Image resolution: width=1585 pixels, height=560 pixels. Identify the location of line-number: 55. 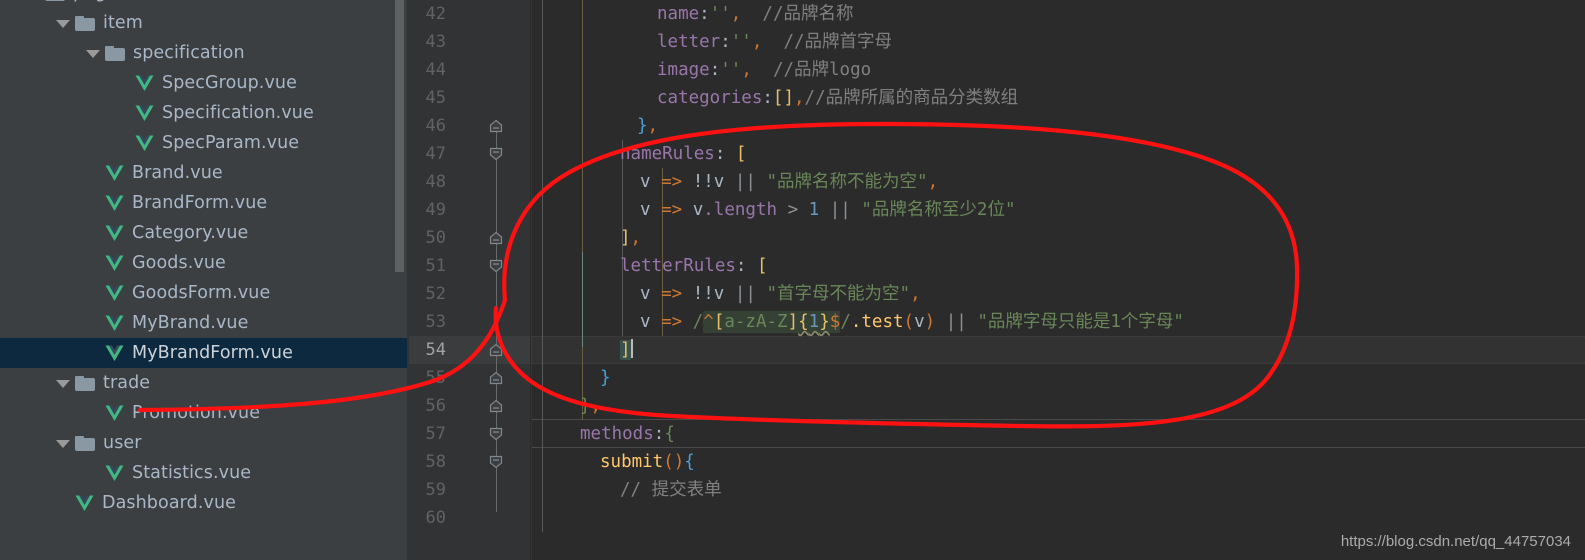
(435, 378).